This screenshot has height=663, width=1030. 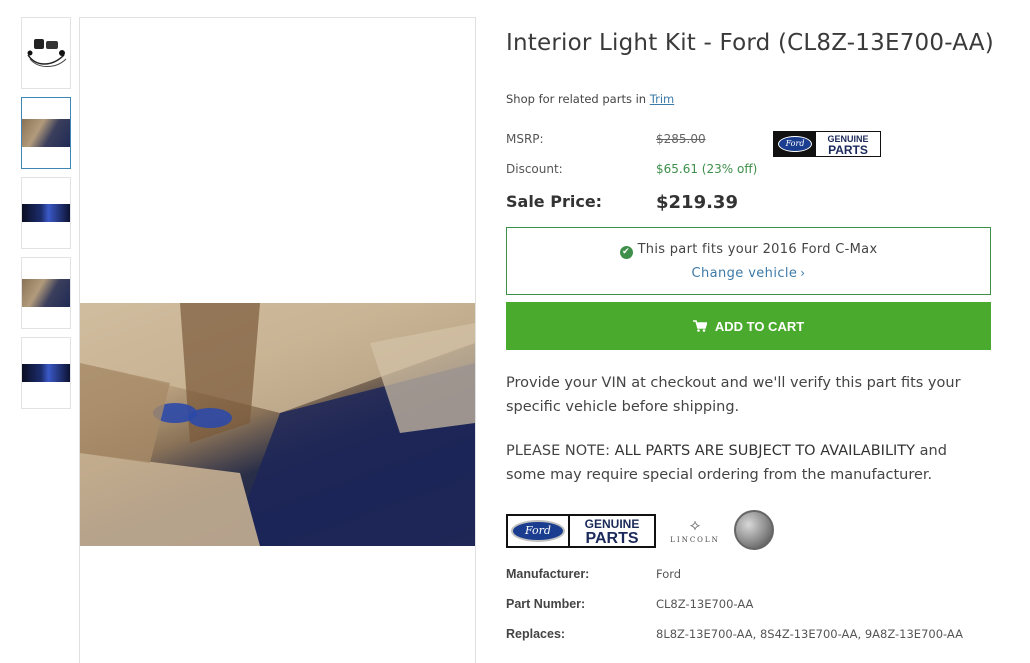 What do you see at coordinates (525, 139) in the screenshot?
I see `msrp-label: MSRP:` at bounding box center [525, 139].